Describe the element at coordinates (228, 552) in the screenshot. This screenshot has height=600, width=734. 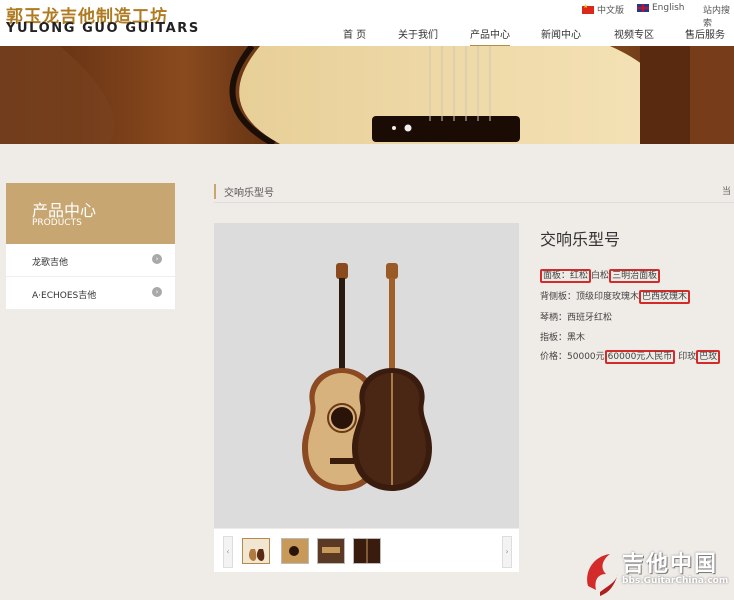
I see `prev-thumb-button: ‹` at that location.